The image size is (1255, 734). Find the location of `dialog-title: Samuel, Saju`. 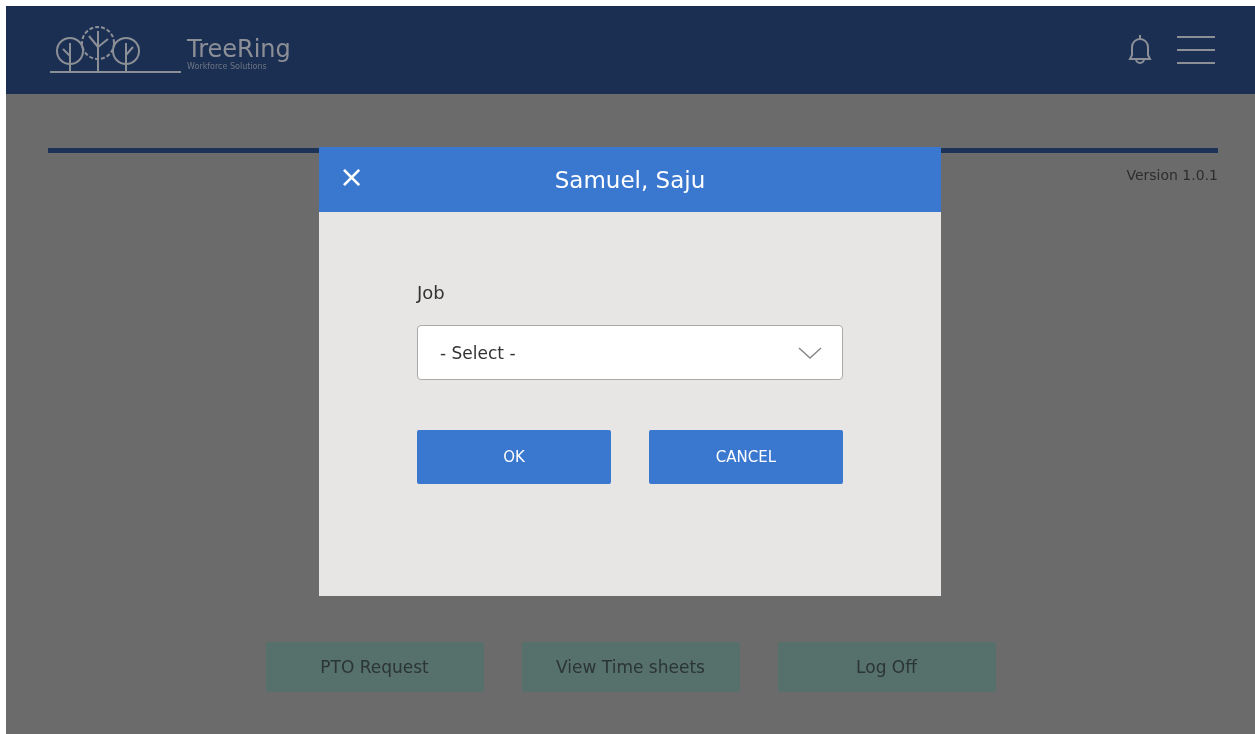

dialog-title: Samuel, Saju is located at coordinates (630, 179).